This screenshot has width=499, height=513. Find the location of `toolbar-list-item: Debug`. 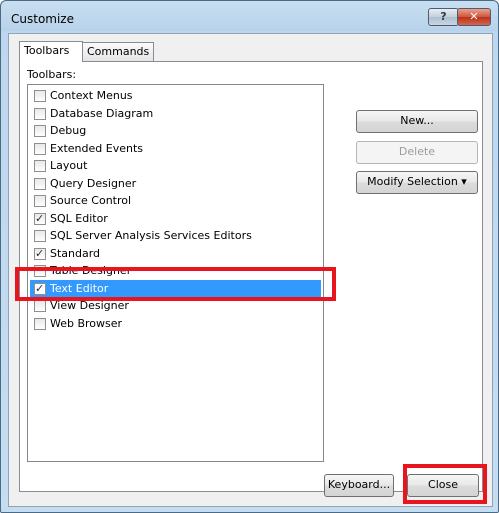

toolbar-list-item: Debug is located at coordinates (175, 130).